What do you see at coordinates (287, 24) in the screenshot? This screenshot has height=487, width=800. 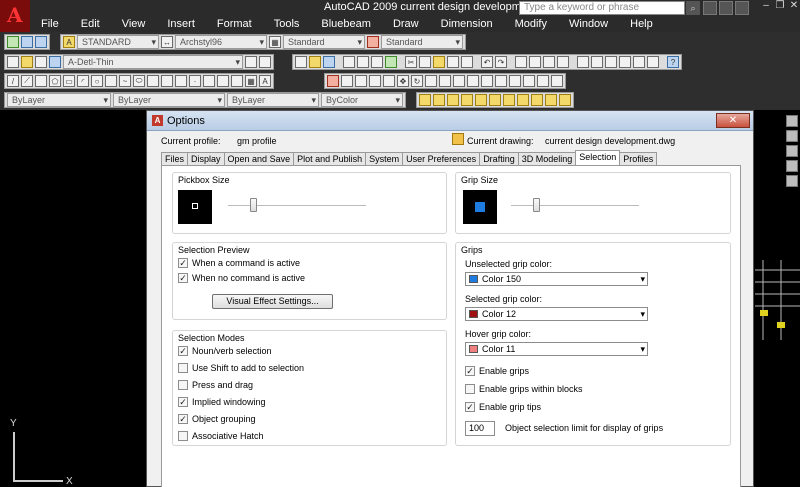 I see `menu-tools: Tools` at bounding box center [287, 24].